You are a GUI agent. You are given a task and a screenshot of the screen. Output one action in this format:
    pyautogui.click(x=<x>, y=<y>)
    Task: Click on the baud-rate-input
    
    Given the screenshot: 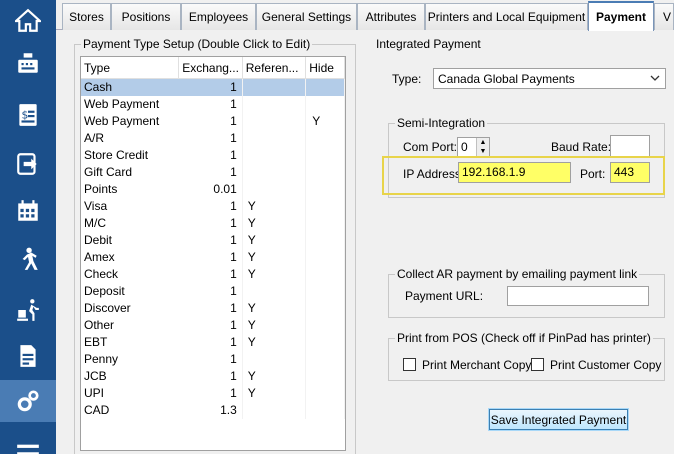 What is the action you would take?
    pyautogui.click(x=630, y=146)
    